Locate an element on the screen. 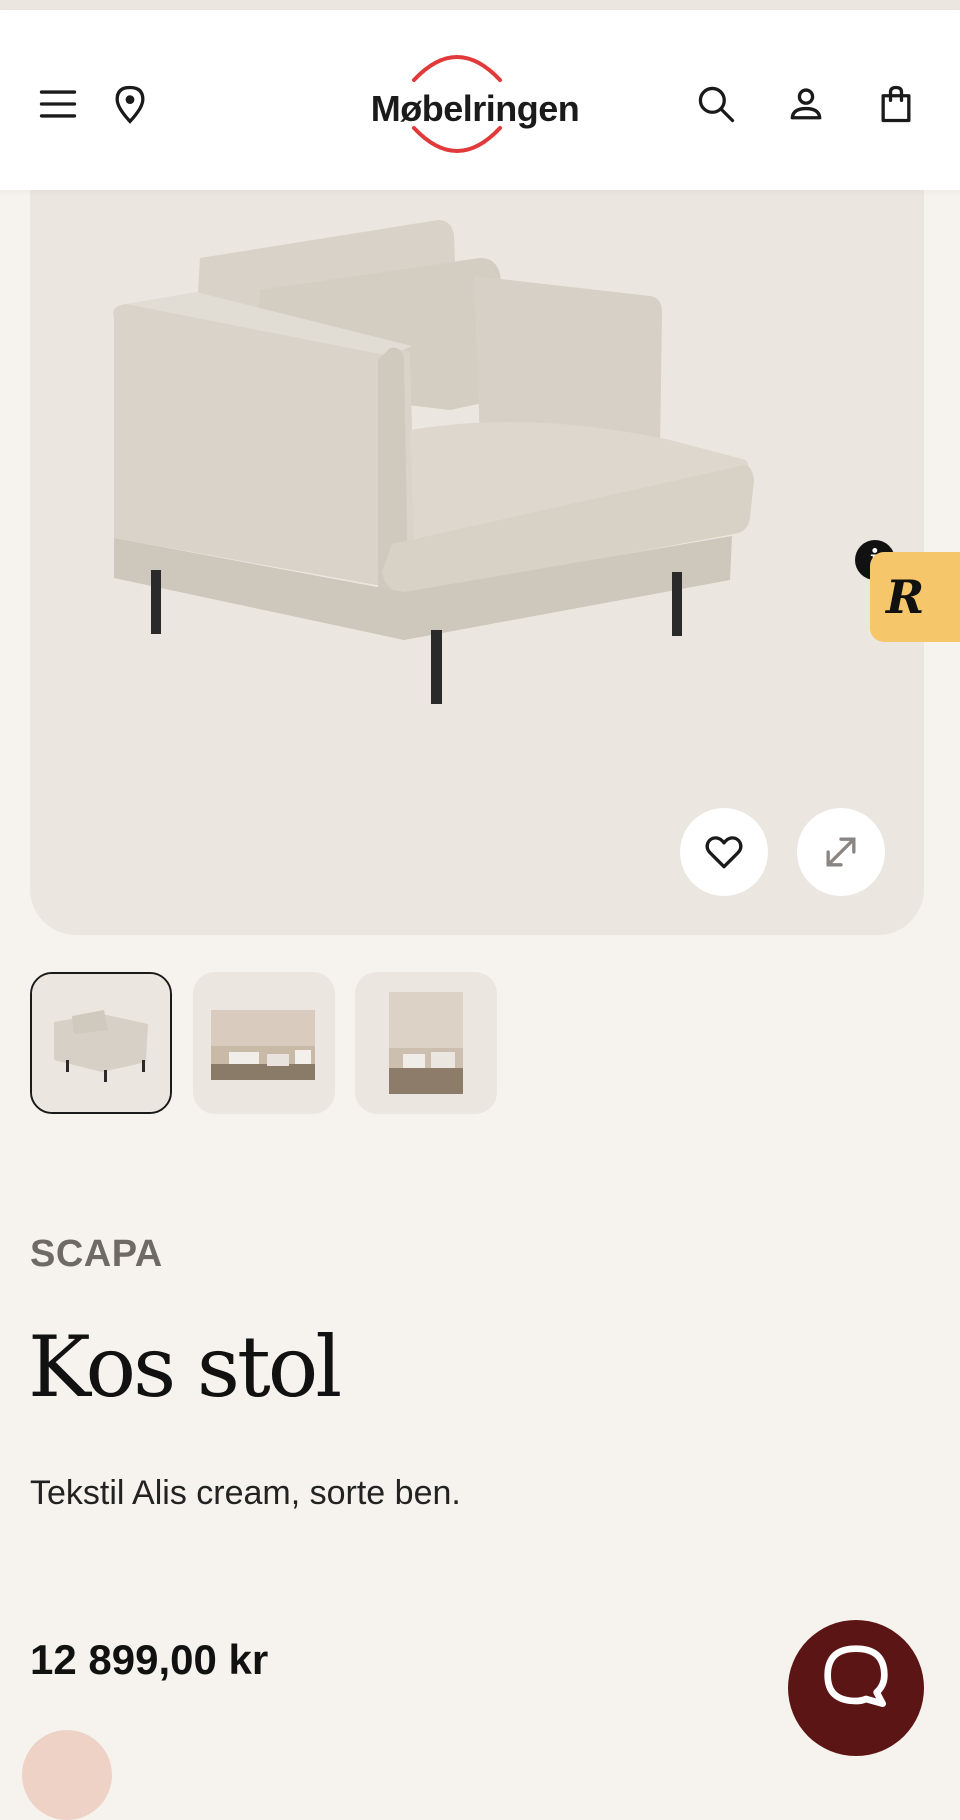  logo-text: Møbelringen is located at coordinates (475, 108).